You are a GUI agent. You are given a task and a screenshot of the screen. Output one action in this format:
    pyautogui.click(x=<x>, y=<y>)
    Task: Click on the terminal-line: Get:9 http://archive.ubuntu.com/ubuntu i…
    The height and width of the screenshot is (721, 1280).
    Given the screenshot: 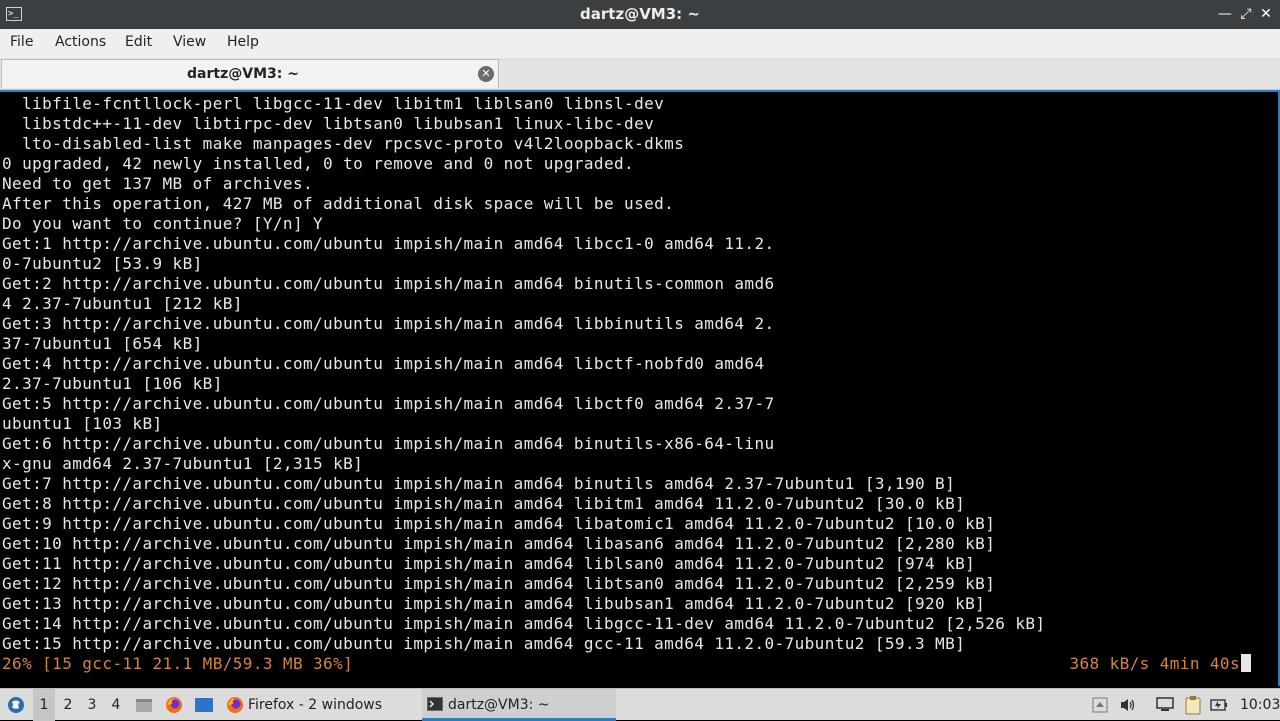 What is the action you would take?
    pyautogui.click(x=499, y=523)
    